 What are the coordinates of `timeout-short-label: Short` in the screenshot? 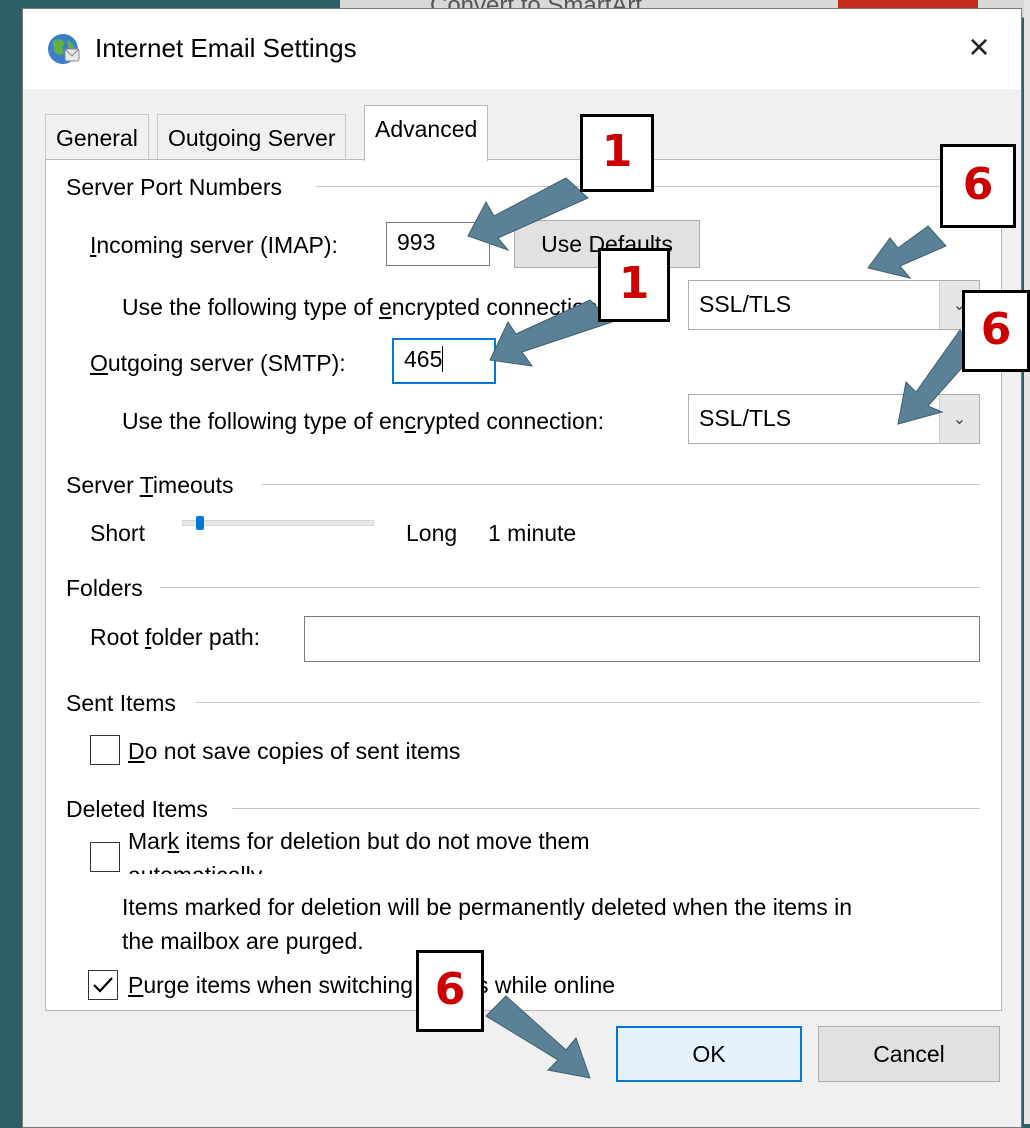 It's located at (117, 533).